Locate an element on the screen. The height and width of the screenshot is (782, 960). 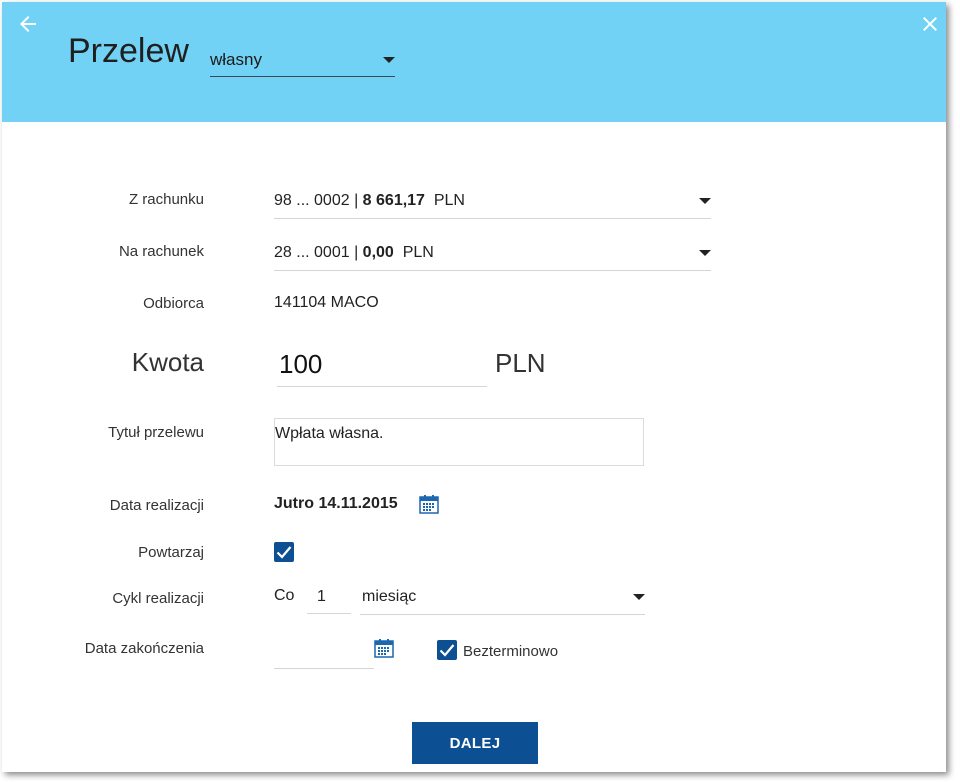
to-account-label: Na rachunek is located at coordinates (161, 251).